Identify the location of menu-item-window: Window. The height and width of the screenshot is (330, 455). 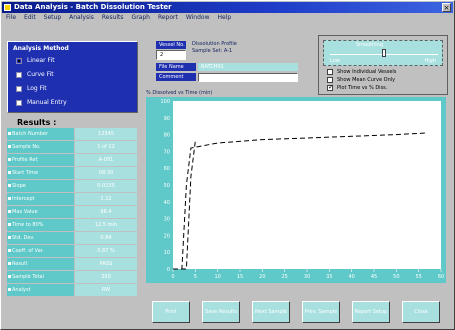
(198, 18).